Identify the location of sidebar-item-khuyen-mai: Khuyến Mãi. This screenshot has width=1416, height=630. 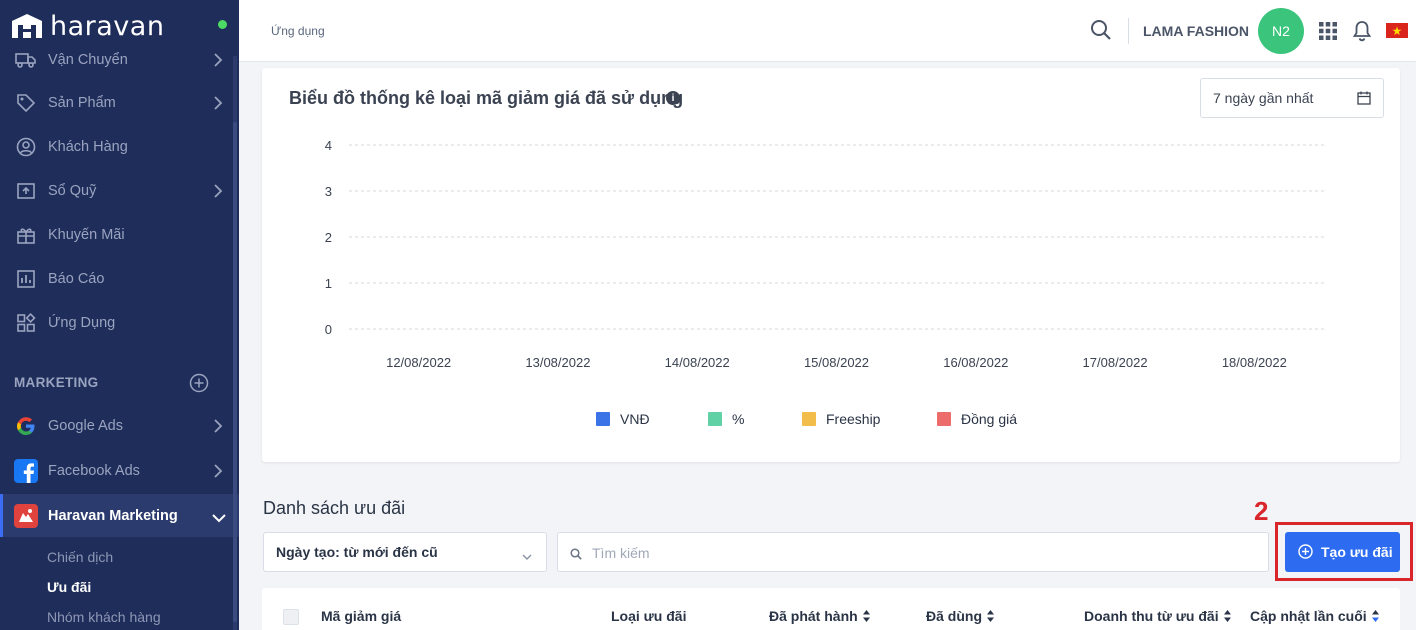
(119, 235).